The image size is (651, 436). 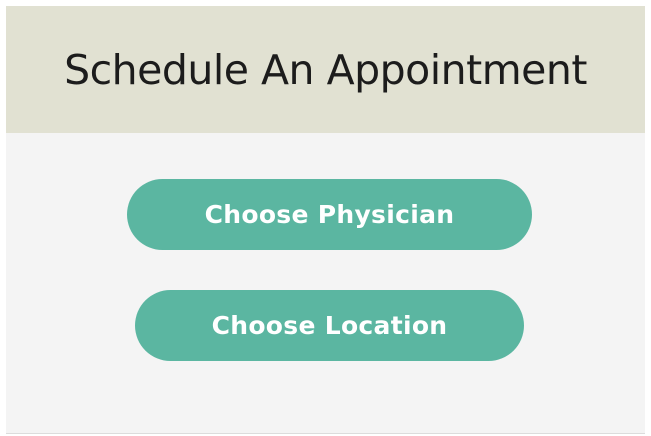 I want to click on page-title: Schedule An Appointment, so click(x=325, y=69).